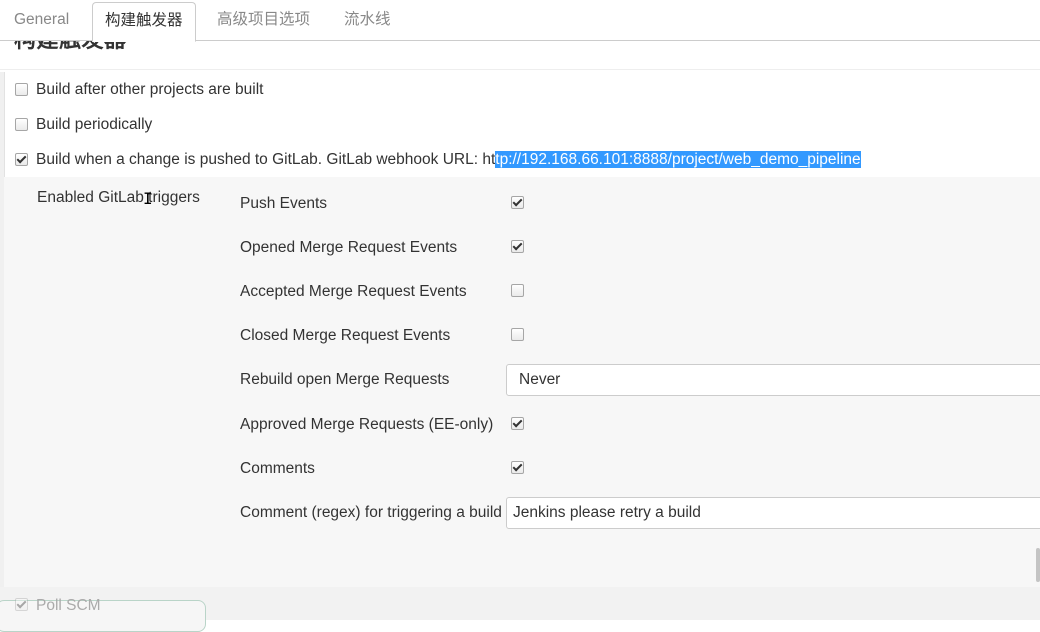  I want to click on tab-advanced-project-options: 高级项目选项, so click(263, 20).